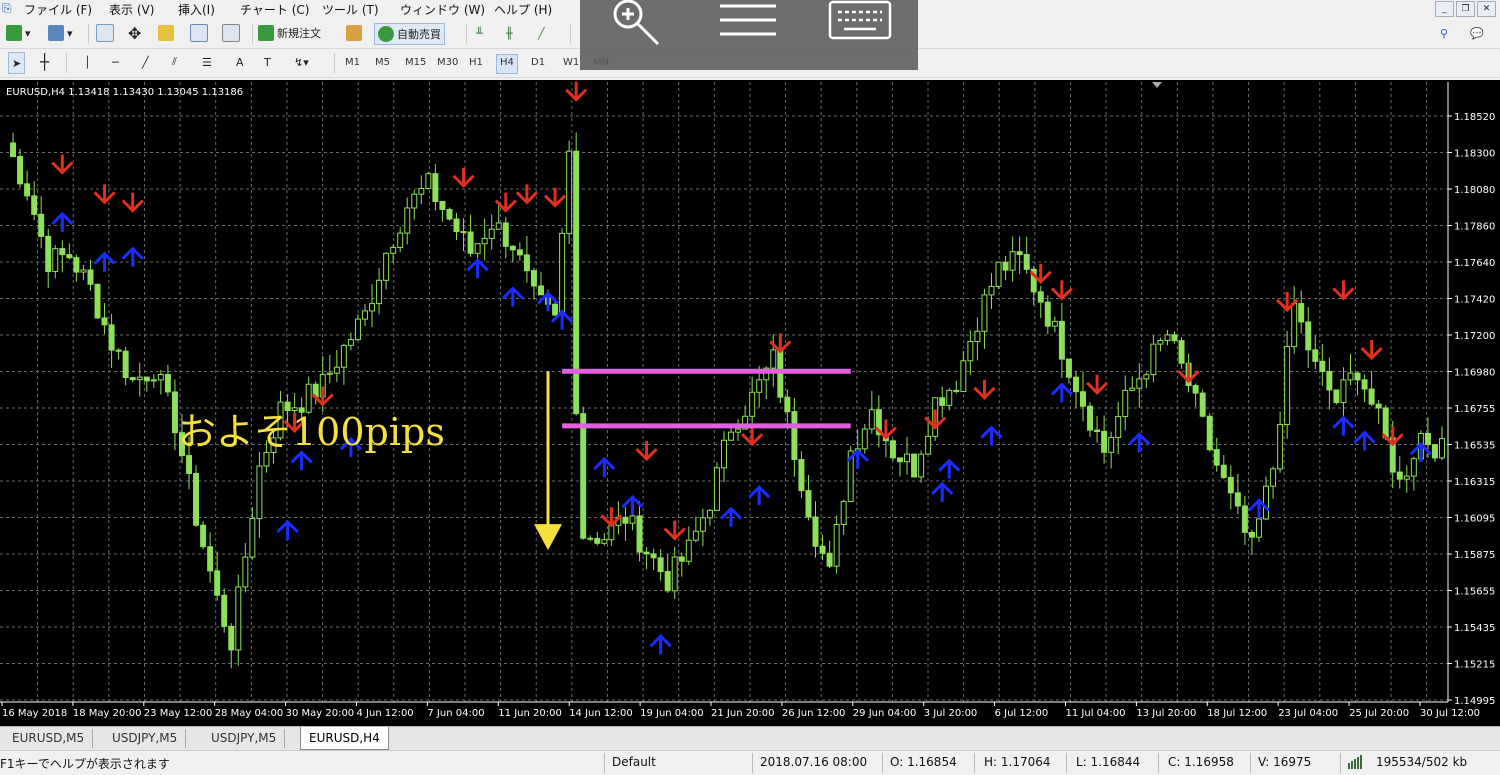  I want to click on market-watch-button, so click(105, 33).